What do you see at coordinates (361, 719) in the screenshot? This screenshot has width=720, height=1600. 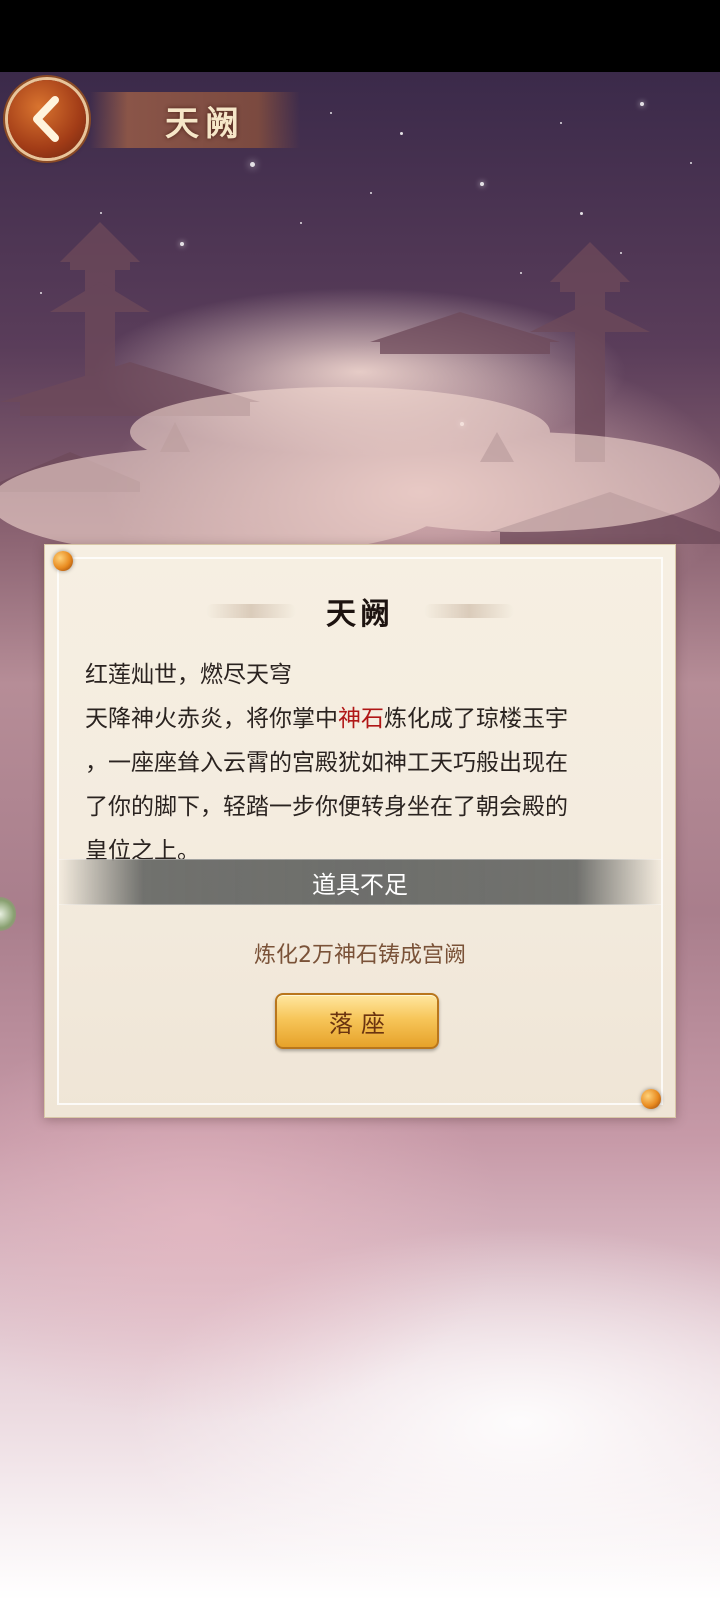 I see `highlight-keyword: 神石` at bounding box center [361, 719].